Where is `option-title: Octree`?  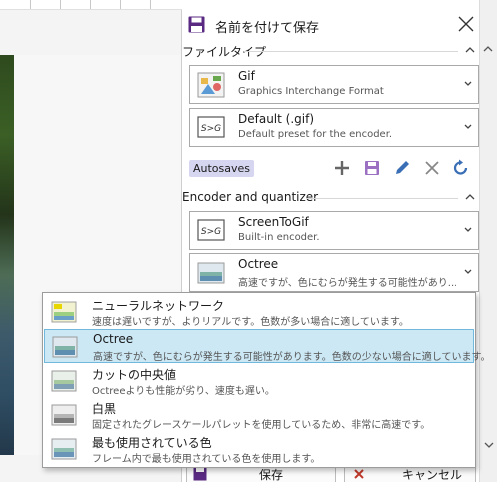
option-title: Octree is located at coordinates (113, 339).